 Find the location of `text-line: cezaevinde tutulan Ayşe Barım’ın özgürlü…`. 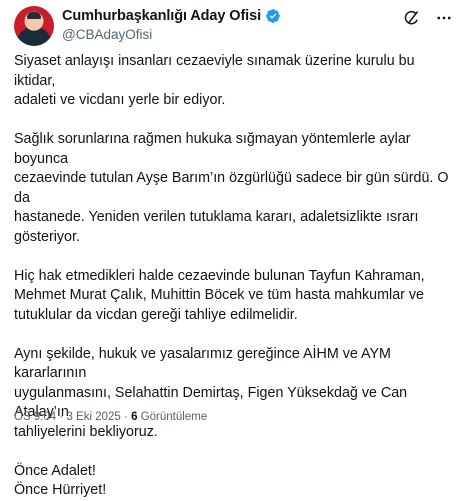

text-line: cezaevinde tutulan Ayşe Barım’ın özgürlü… is located at coordinates (231, 188).